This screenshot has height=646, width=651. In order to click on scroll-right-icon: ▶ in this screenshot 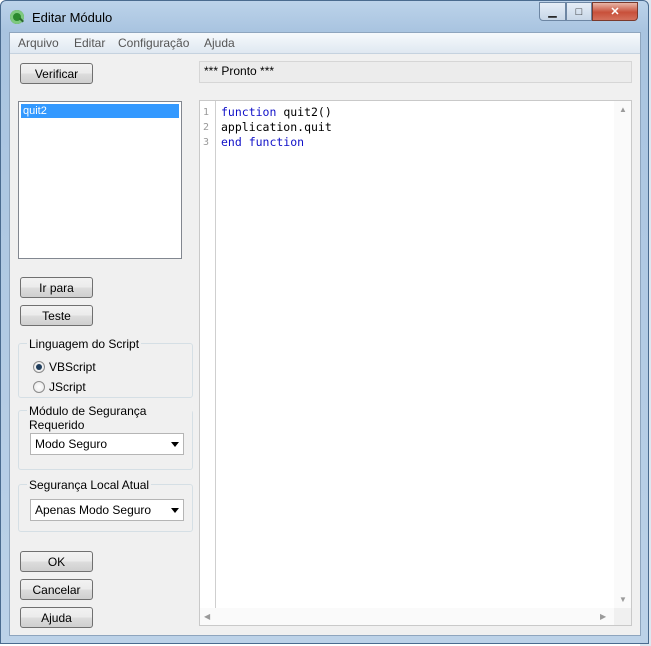, I will do `click(603, 616)`.